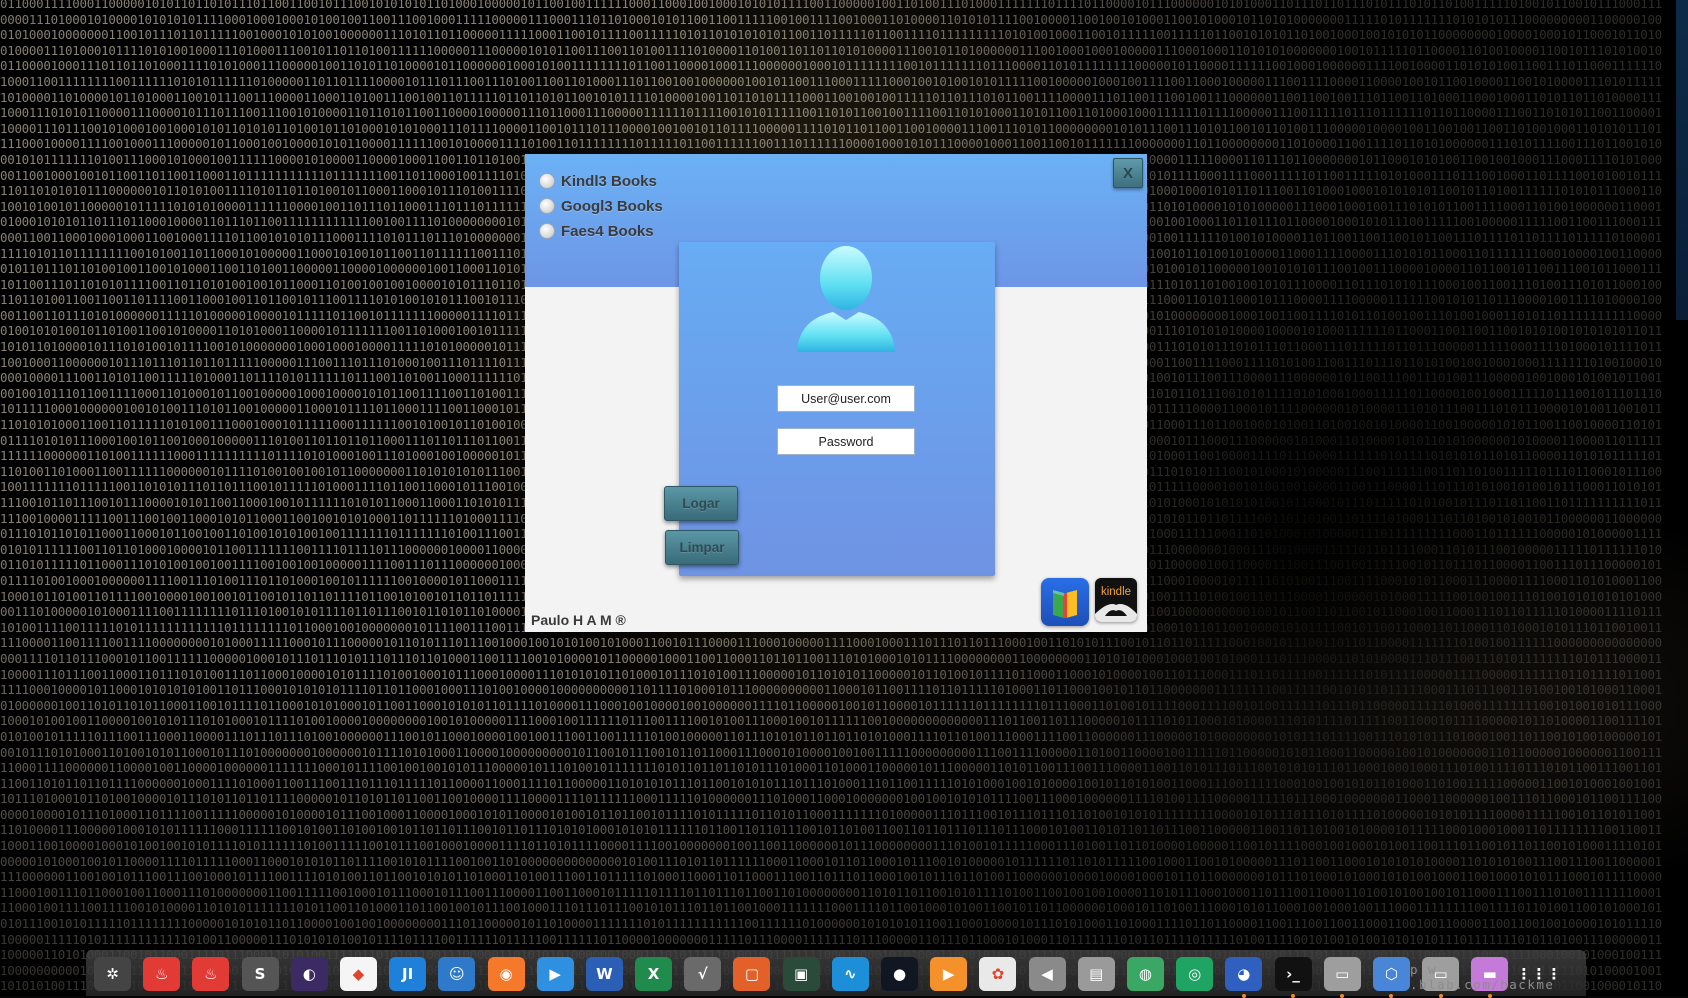 The width and height of the screenshot is (1688, 998). I want to click on formula-icon: √, so click(703, 974).